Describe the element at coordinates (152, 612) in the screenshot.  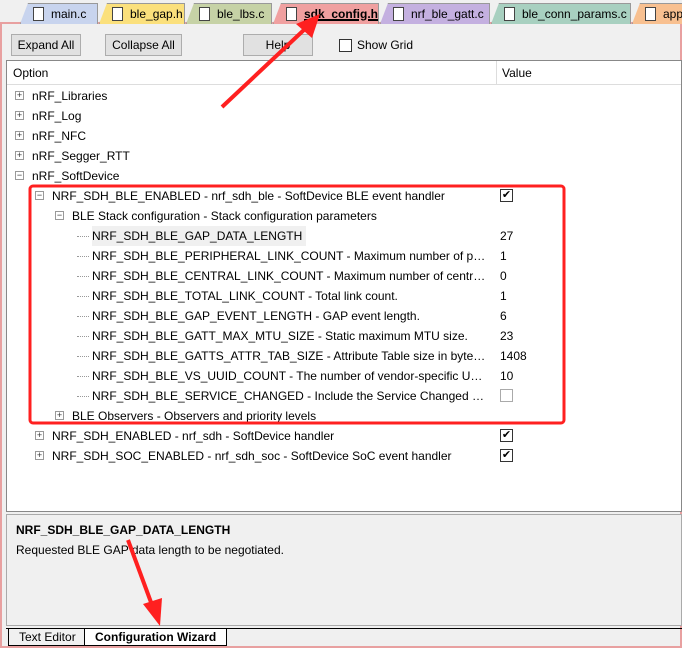
I see `arrow-head-icon` at that location.